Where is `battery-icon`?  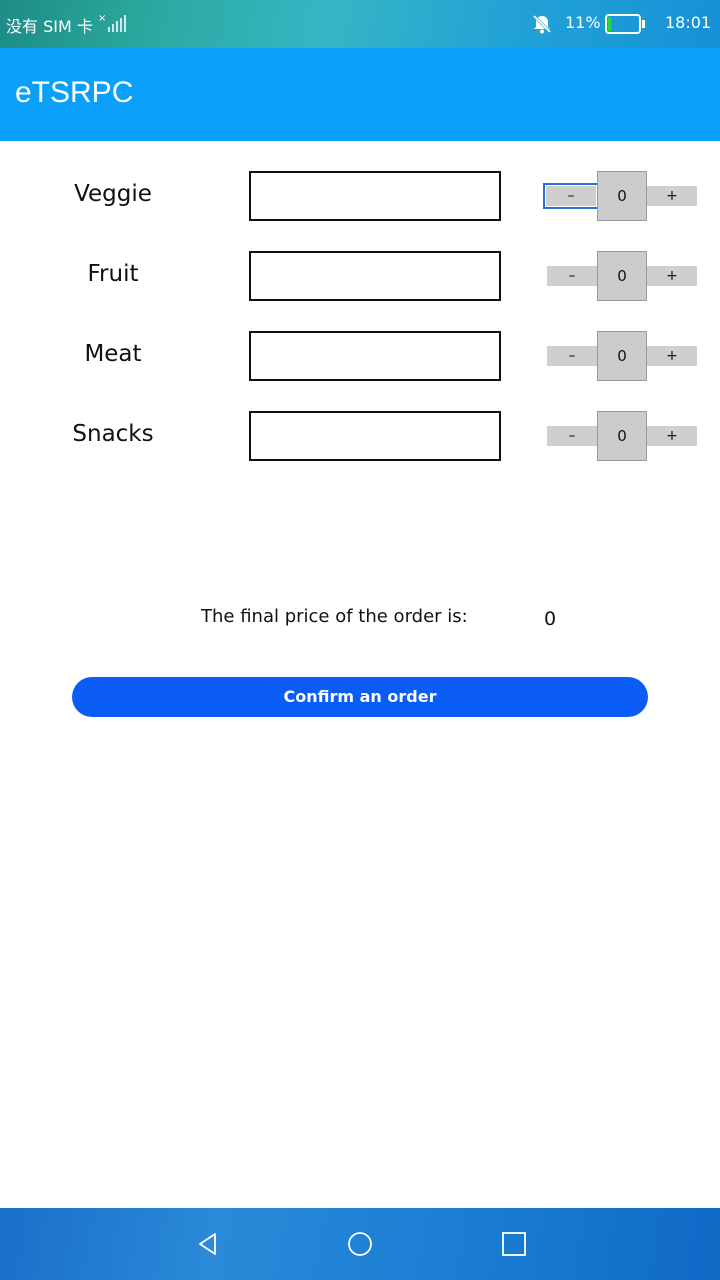 battery-icon is located at coordinates (625, 24).